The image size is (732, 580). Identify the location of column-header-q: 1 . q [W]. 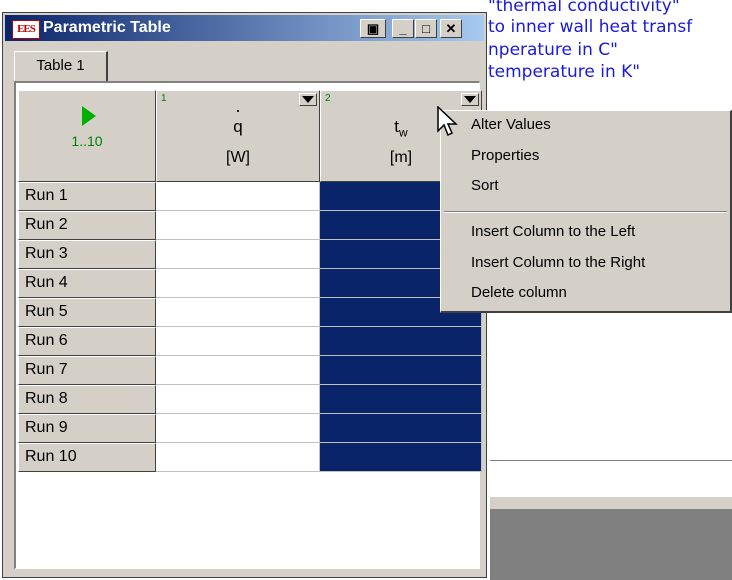
(238, 136).